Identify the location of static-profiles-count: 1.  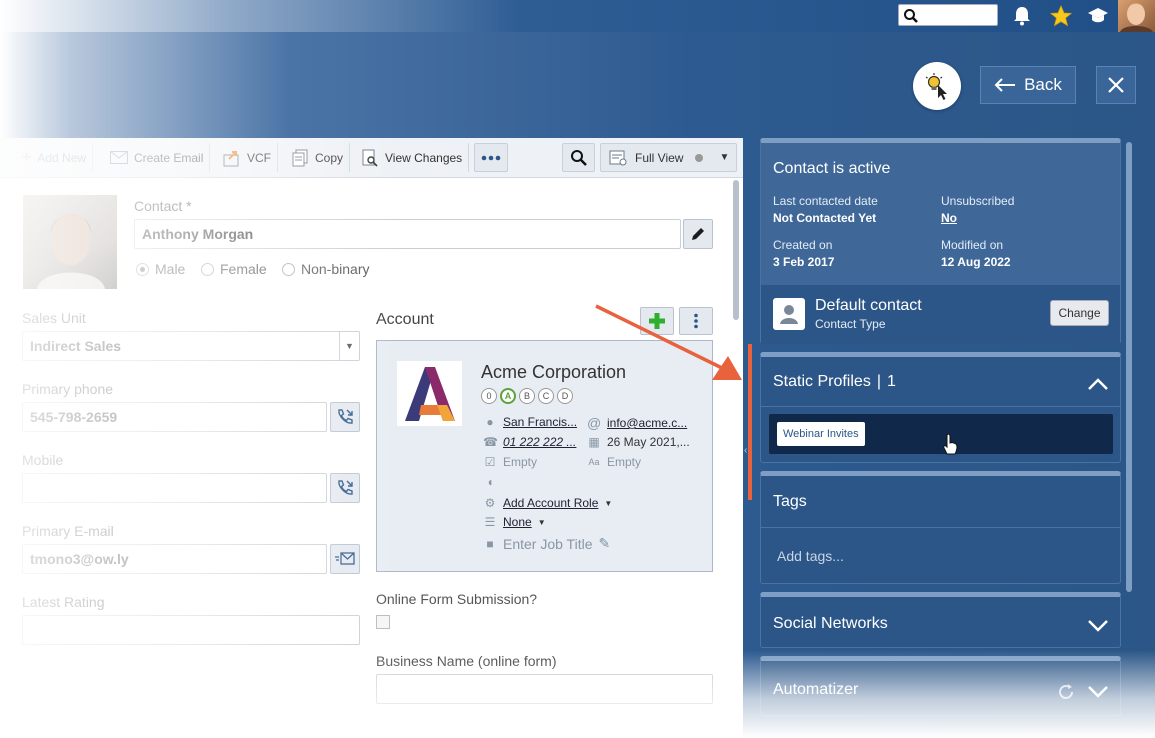
(891, 381).